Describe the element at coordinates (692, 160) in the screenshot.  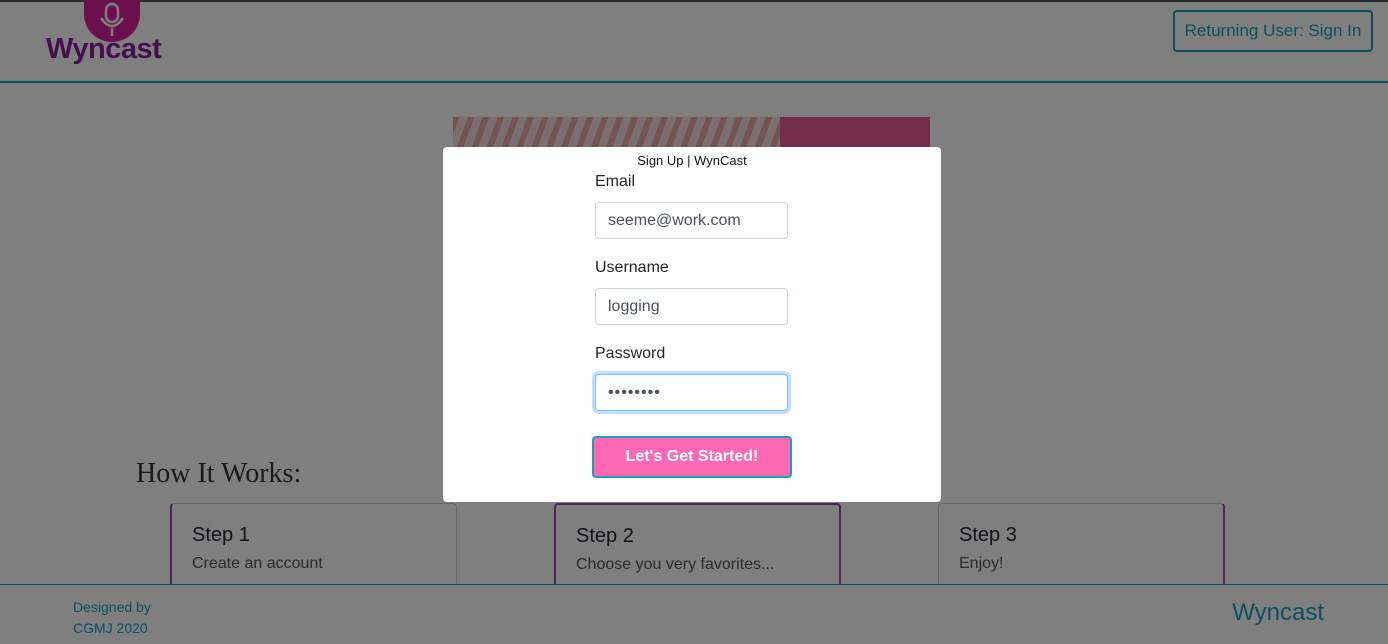
I see `modal-title: Sign Up | WynCast` at that location.